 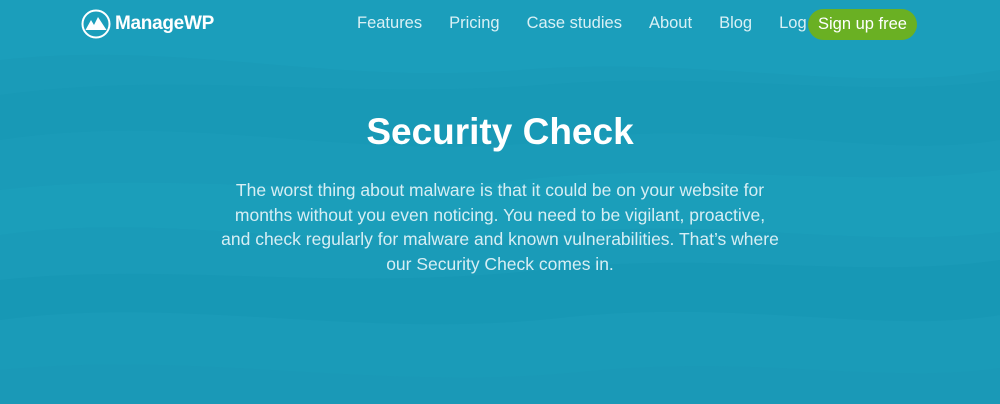 What do you see at coordinates (735, 23) in the screenshot?
I see `nav-link-blog: Blog` at bounding box center [735, 23].